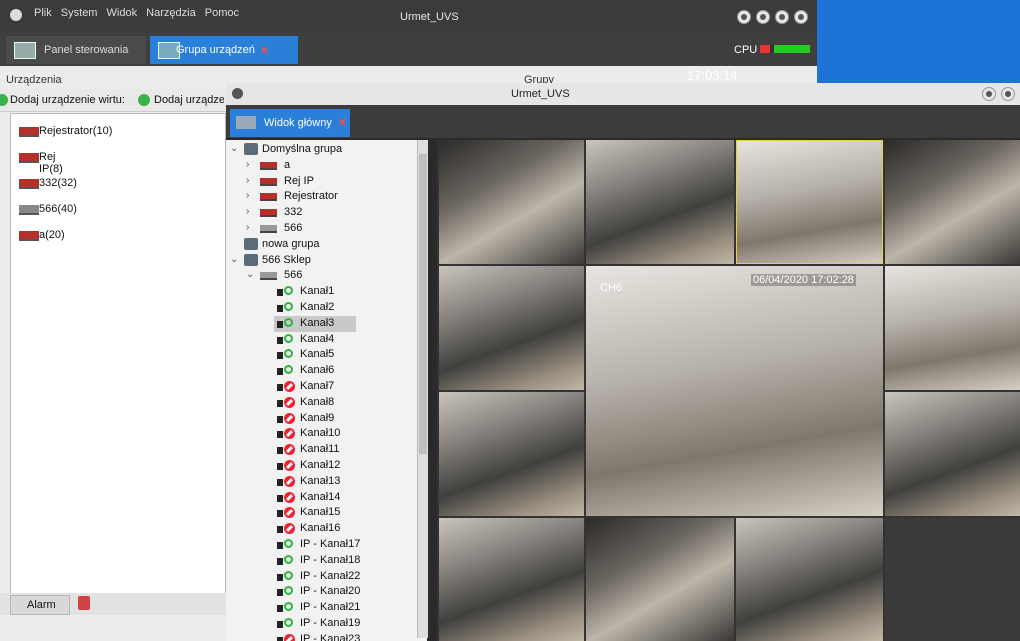 The width and height of the screenshot is (1020, 641). What do you see at coordinates (315, 482) in the screenshot?
I see `tree-item: Kanał13` at bounding box center [315, 482].